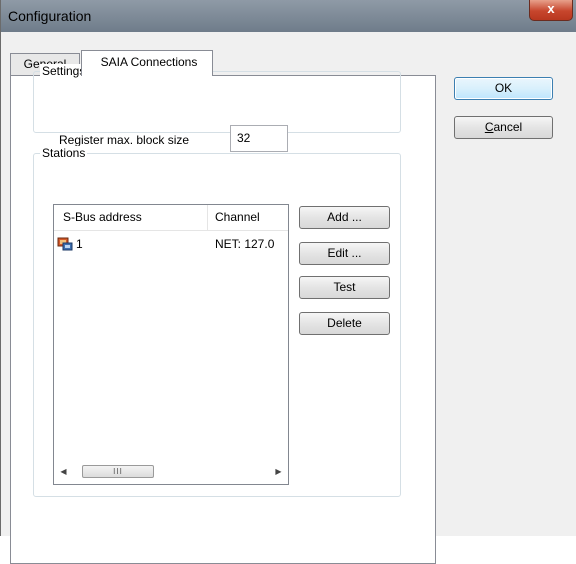  I want to click on register-max-block-size-input: 32, so click(259, 138).